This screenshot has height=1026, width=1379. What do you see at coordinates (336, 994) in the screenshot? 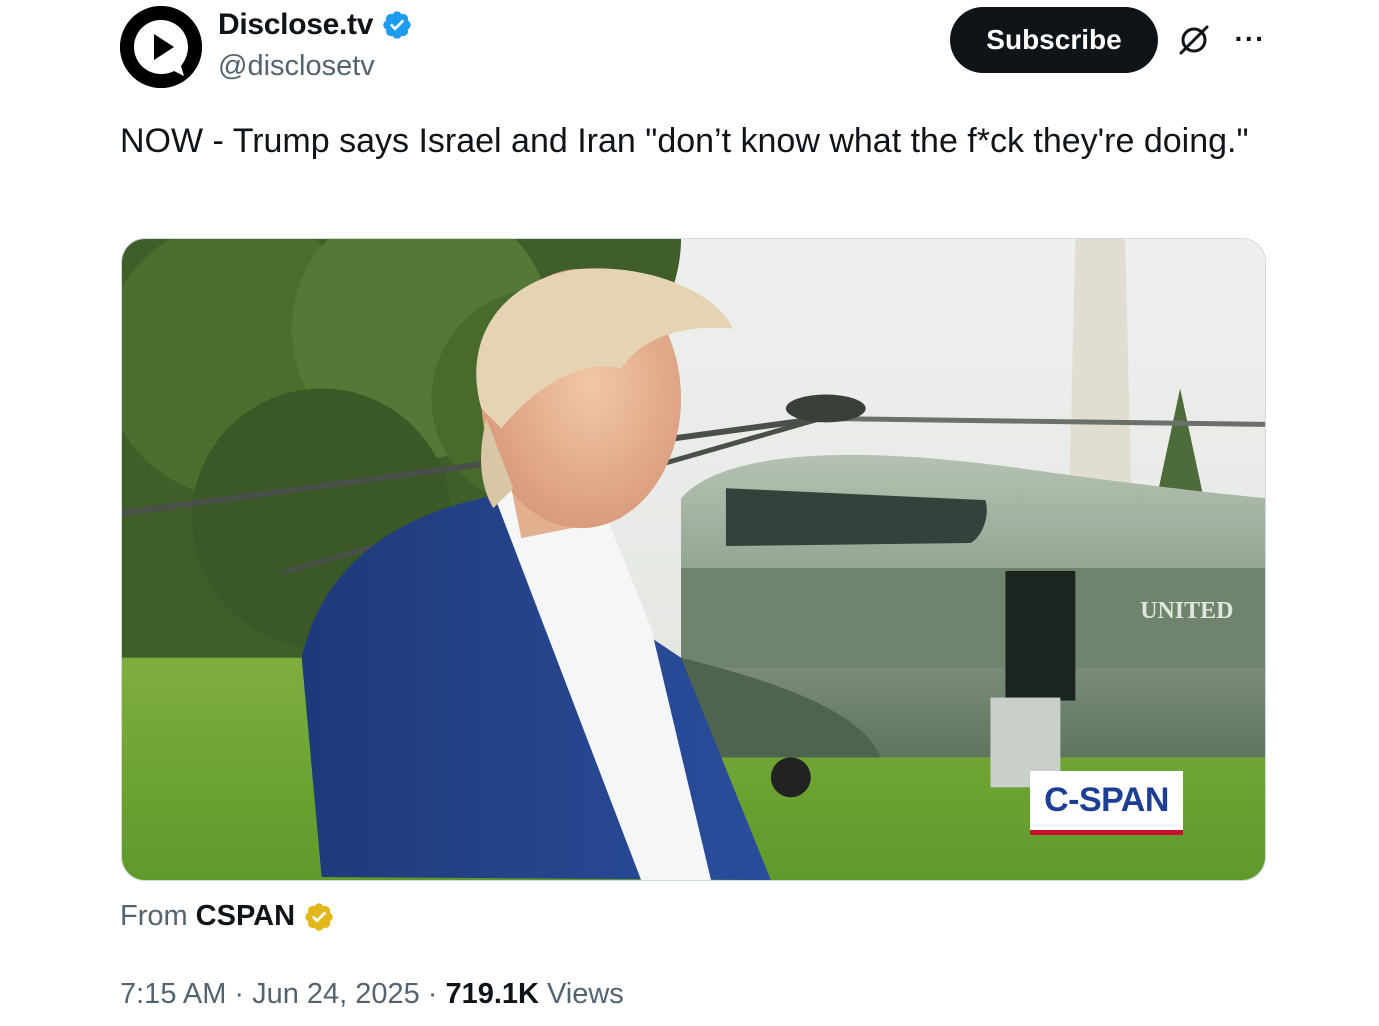
I see `tweet-date: Jun 24, 2025` at bounding box center [336, 994].